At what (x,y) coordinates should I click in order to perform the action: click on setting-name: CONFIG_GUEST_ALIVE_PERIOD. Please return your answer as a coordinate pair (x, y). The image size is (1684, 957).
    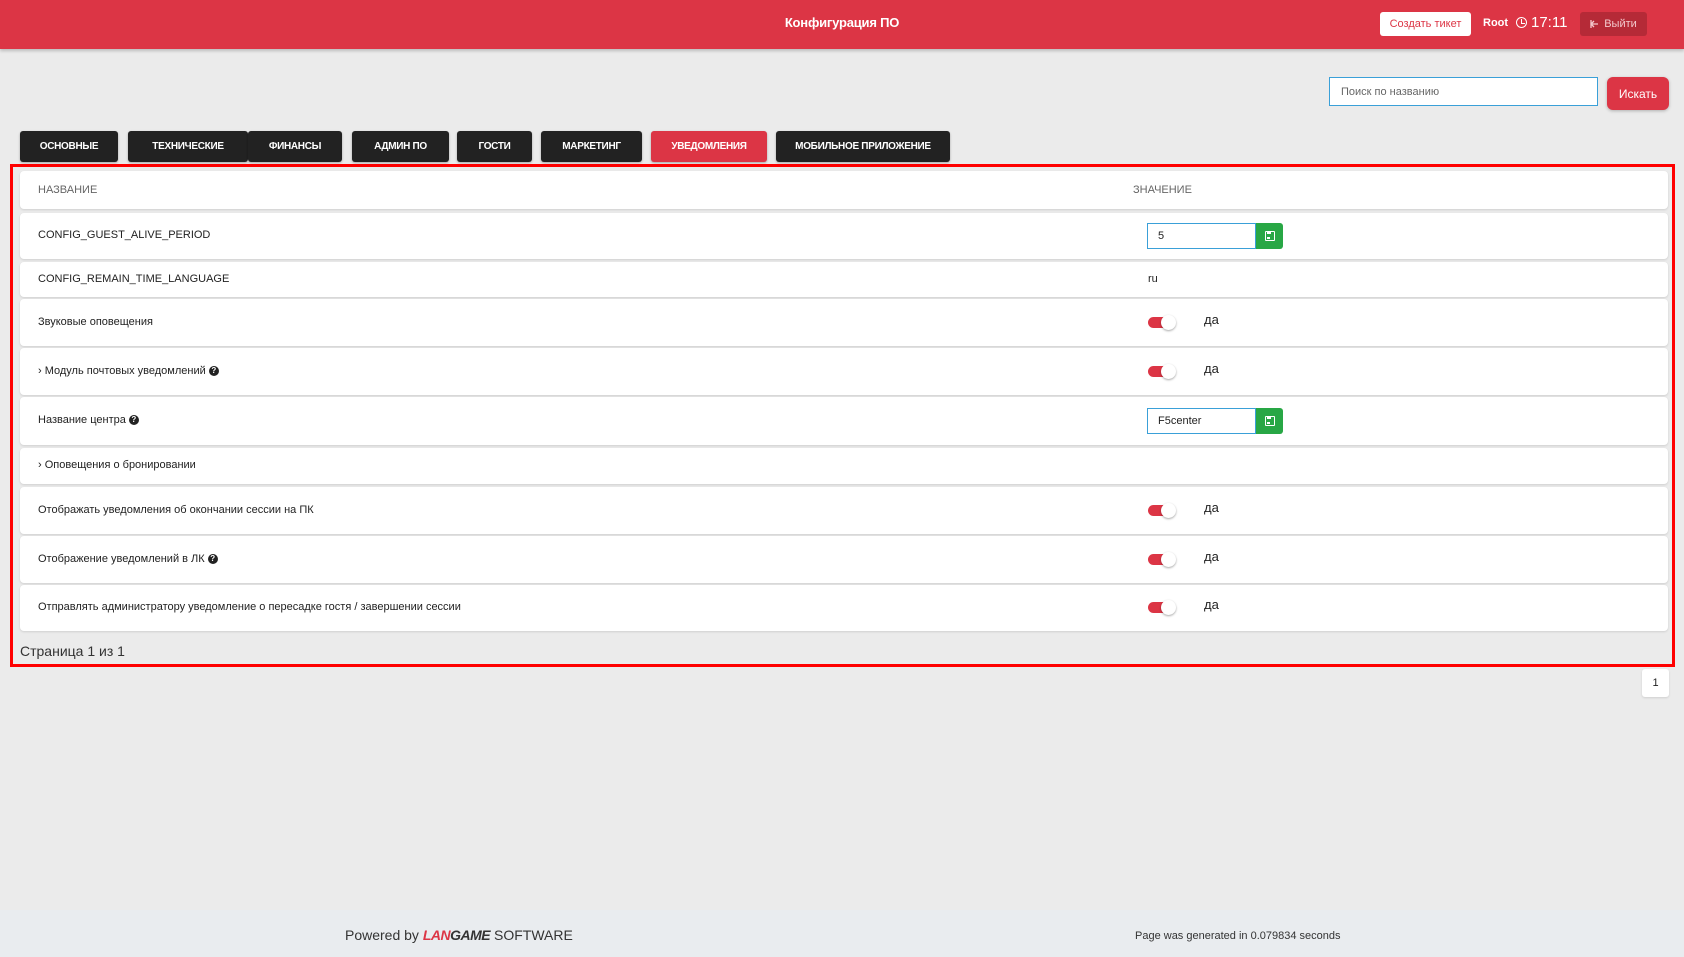
    Looking at the image, I should click on (124, 235).